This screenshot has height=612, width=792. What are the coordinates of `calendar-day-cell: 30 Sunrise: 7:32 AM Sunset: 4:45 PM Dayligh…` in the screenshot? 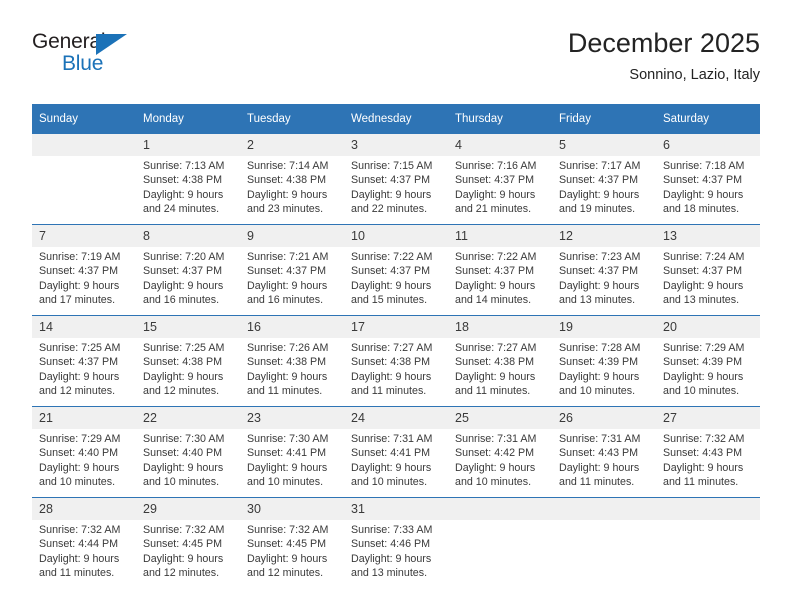 It's located at (292, 542).